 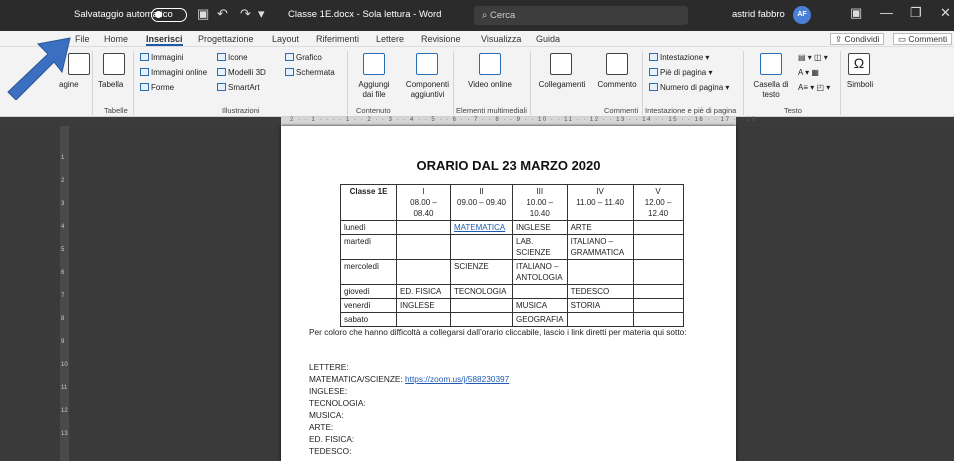 What do you see at coordinates (221, 87) in the screenshot?
I see `smartart-icon` at bounding box center [221, 87].